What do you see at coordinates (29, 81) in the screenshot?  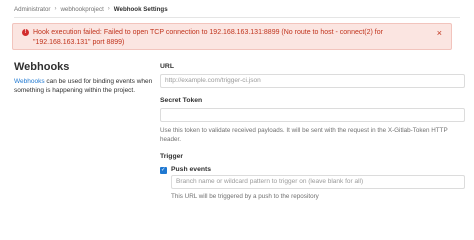 I see `webhooks-link: Webhooks` at bounding box center [29, 81].